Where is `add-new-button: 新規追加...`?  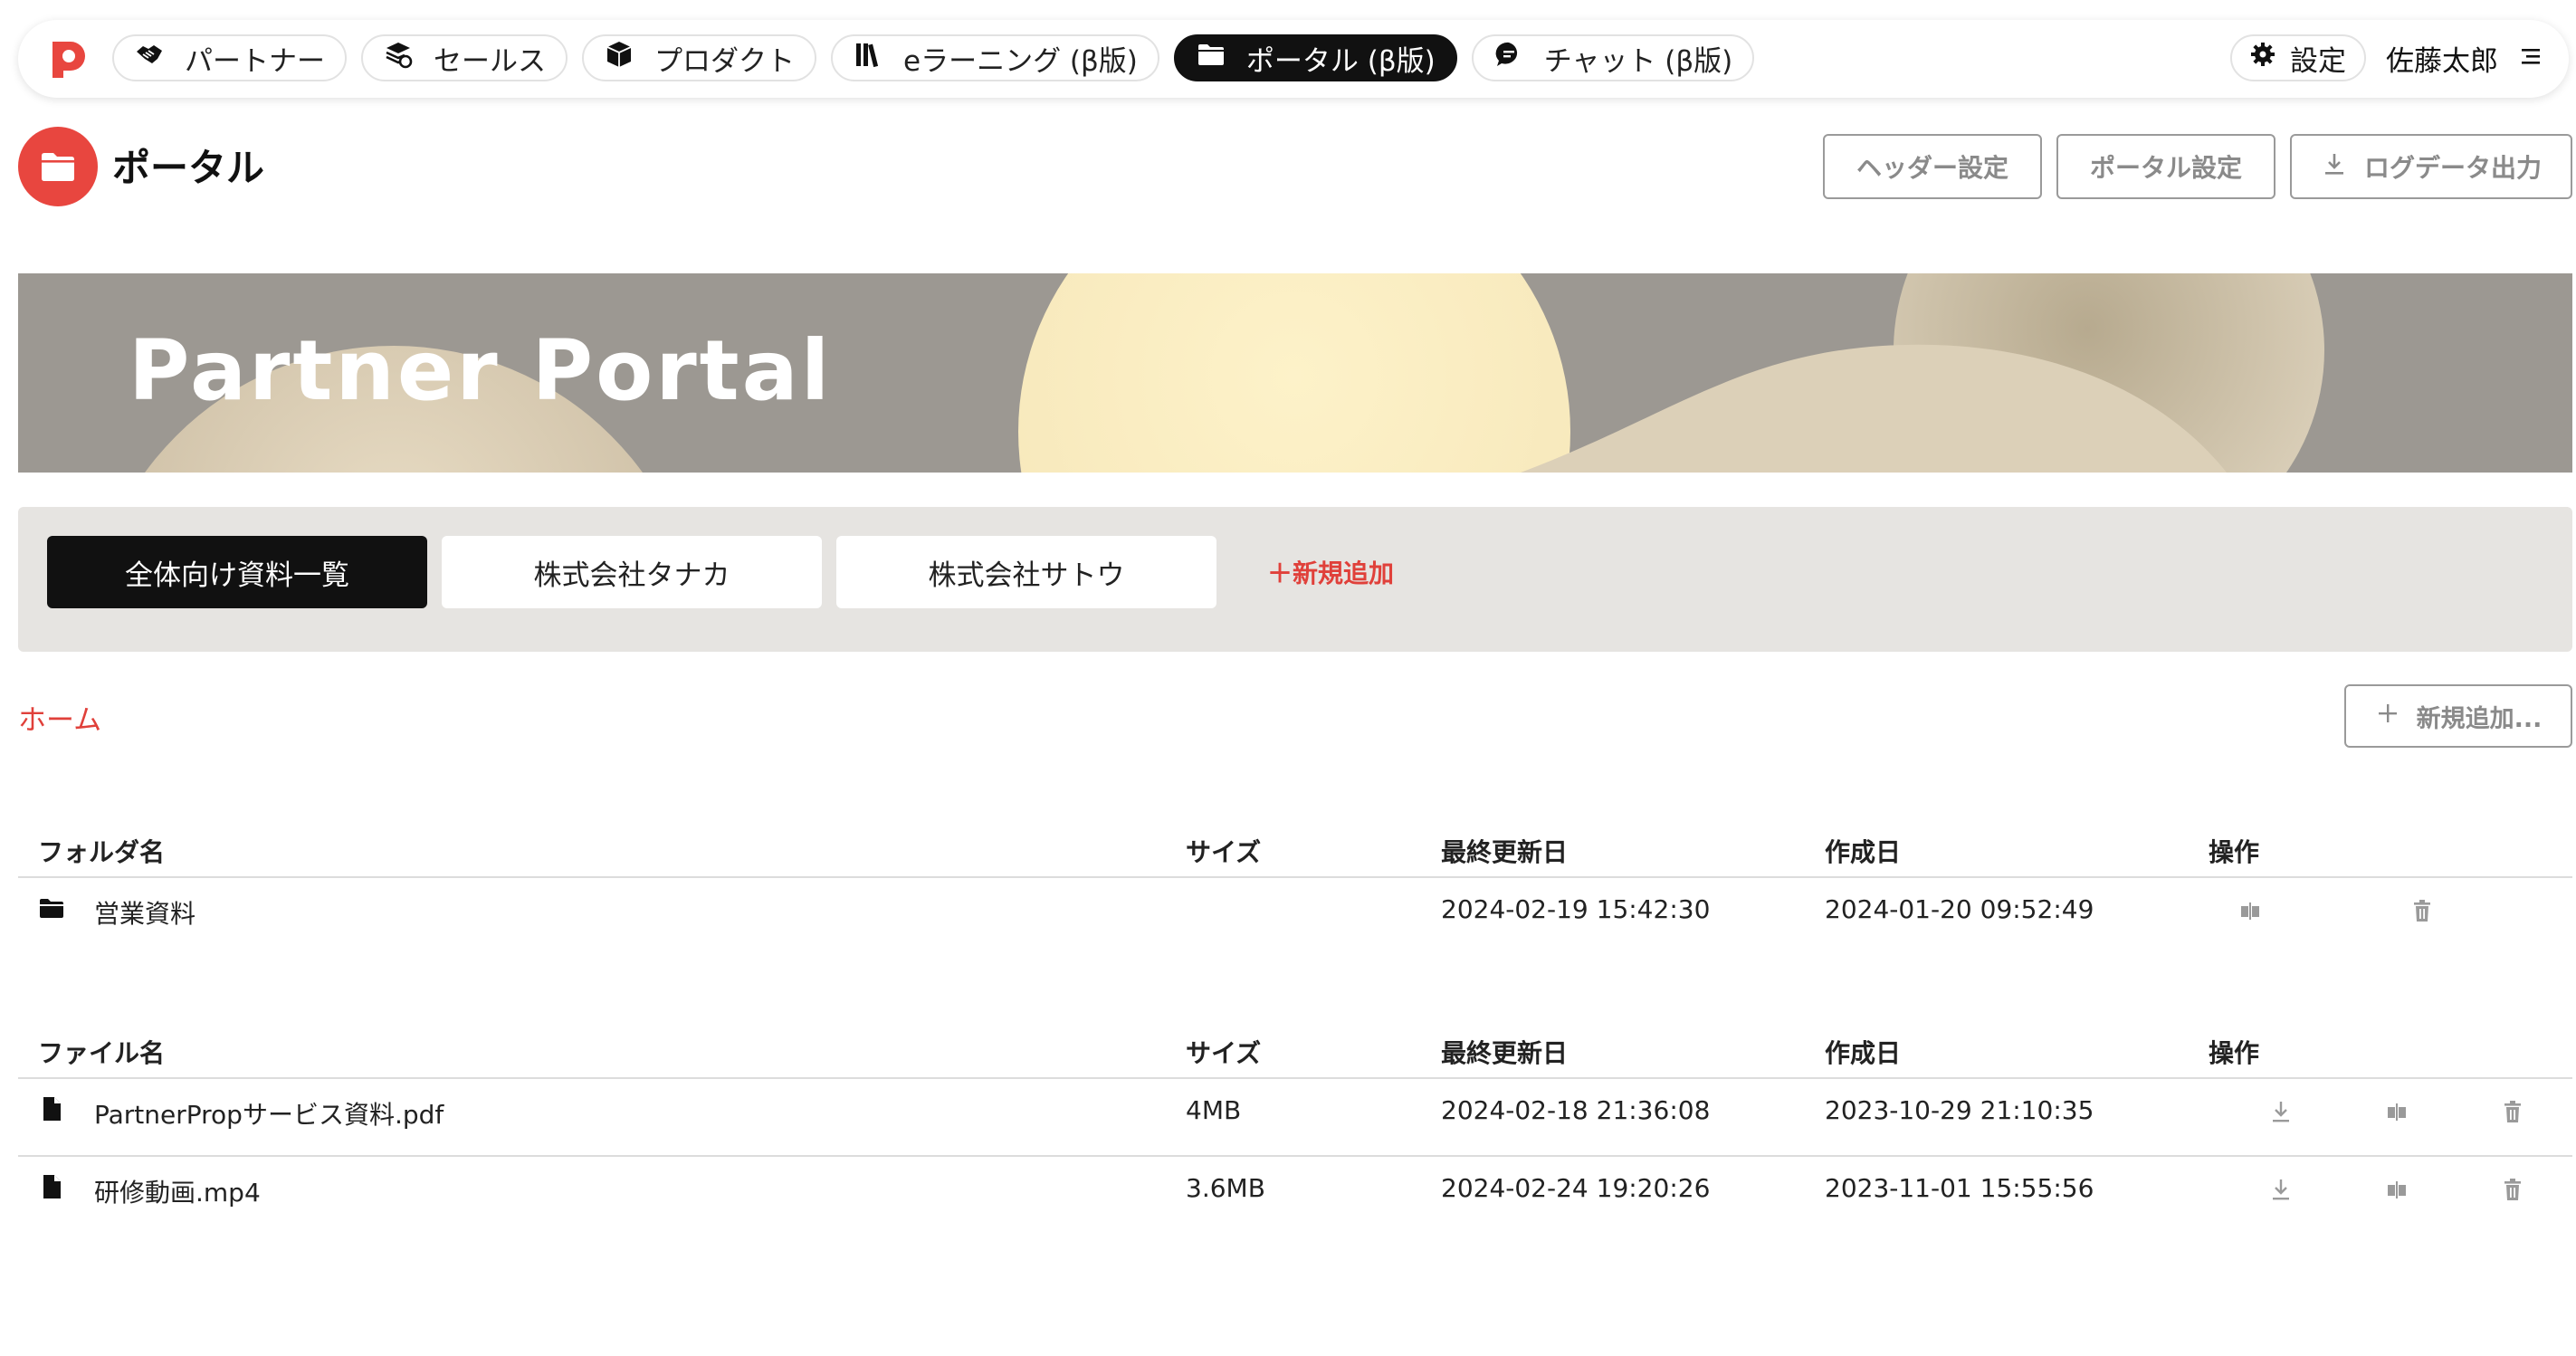 add-new-button: 新規追加... is located at coordinates (2458, 716).